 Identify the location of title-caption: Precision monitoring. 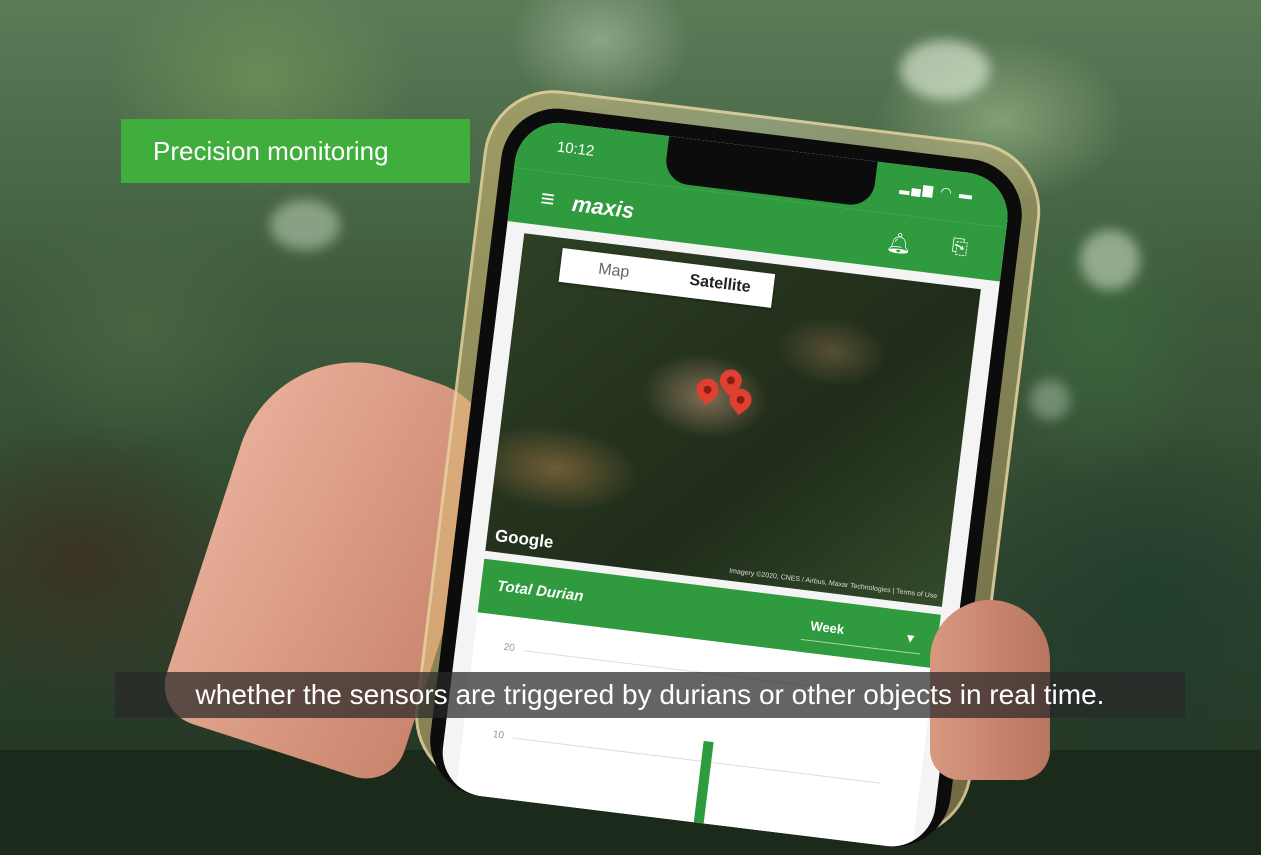
(295, 151).